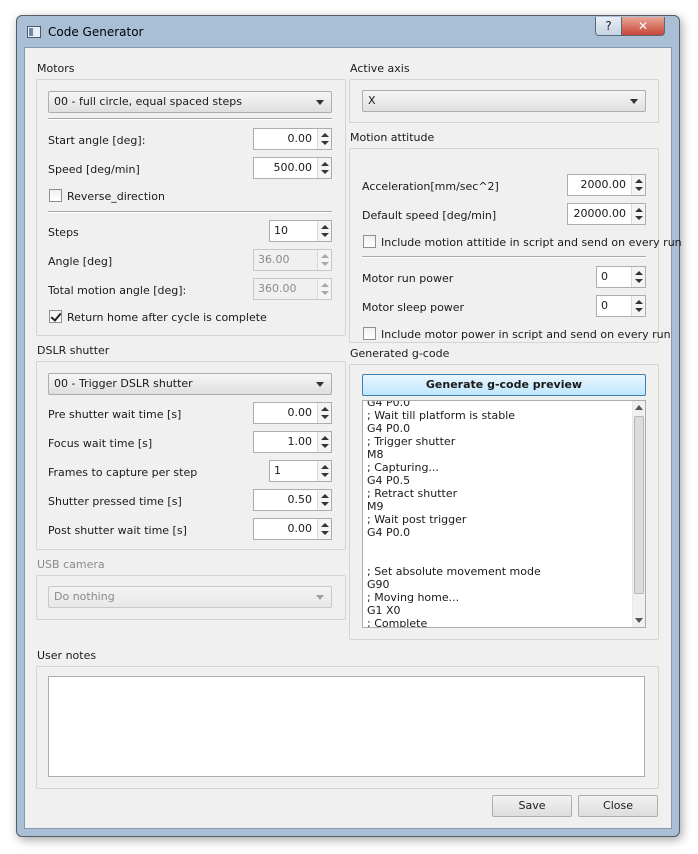 This screenshot has height=854, width=698. I want to click on motor-mode-select: 00 - full circle, equal spaced steps, so click(190, 102).